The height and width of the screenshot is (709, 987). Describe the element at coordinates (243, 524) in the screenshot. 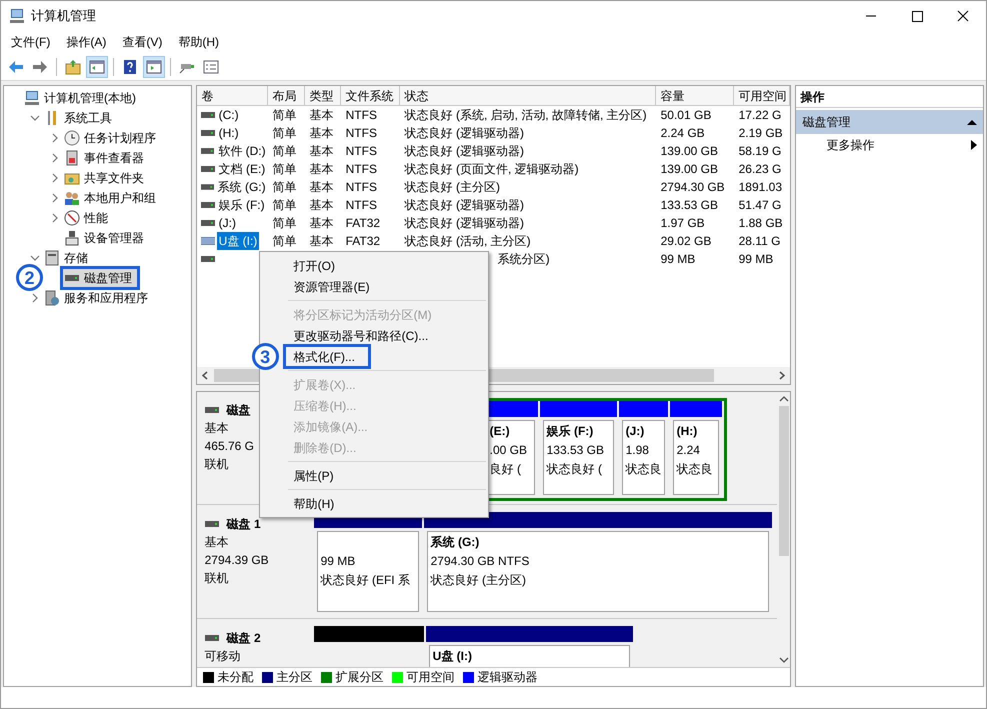

I see `disk-name: 磁盘 1` at that location.